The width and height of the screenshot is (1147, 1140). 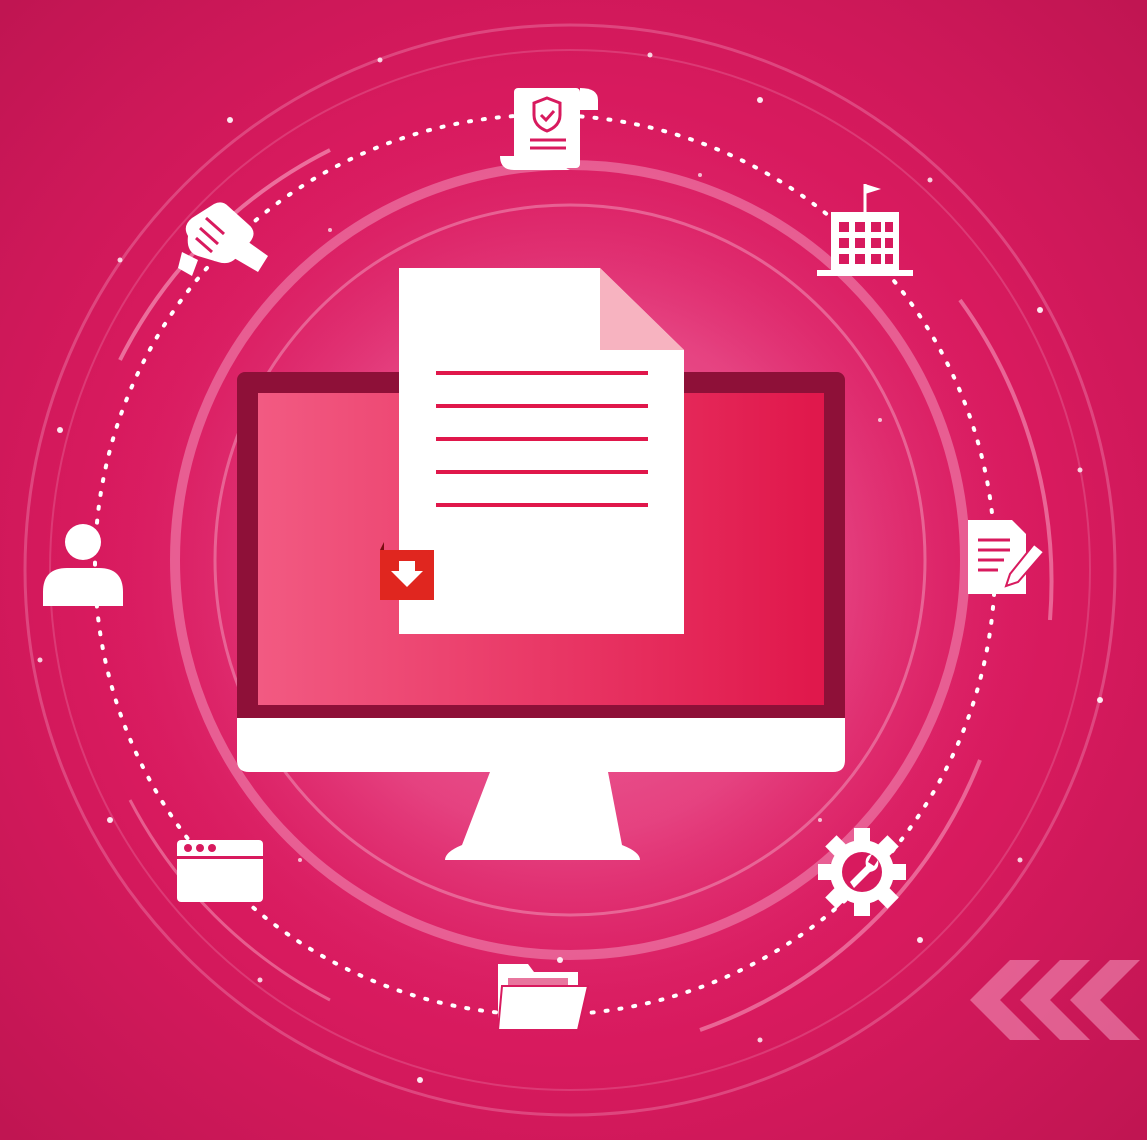 What do you see at coordinates (220, 871) in the screenshot?
I see `browser-window-icon` at bounding box center [220, 871].